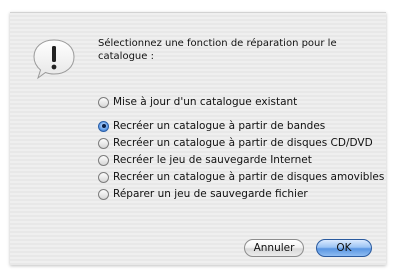 This screenshot has width=398, height=273. Describe the element at coordinates (344, 248) in the screenshot. I see `ok-button: OK` at that location.